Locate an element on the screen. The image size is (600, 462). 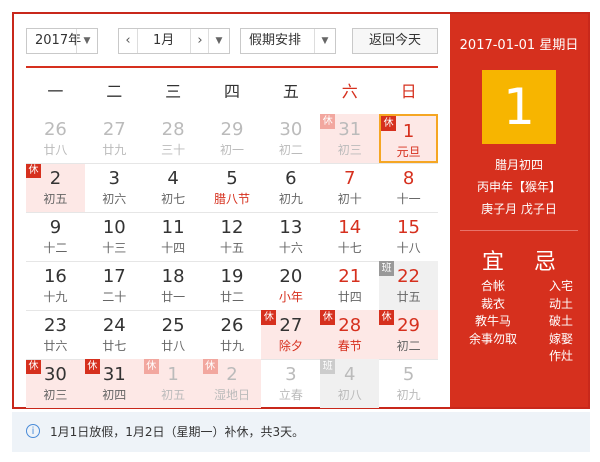
day-cell: 7 初十 is located at coordinates (349, 187).